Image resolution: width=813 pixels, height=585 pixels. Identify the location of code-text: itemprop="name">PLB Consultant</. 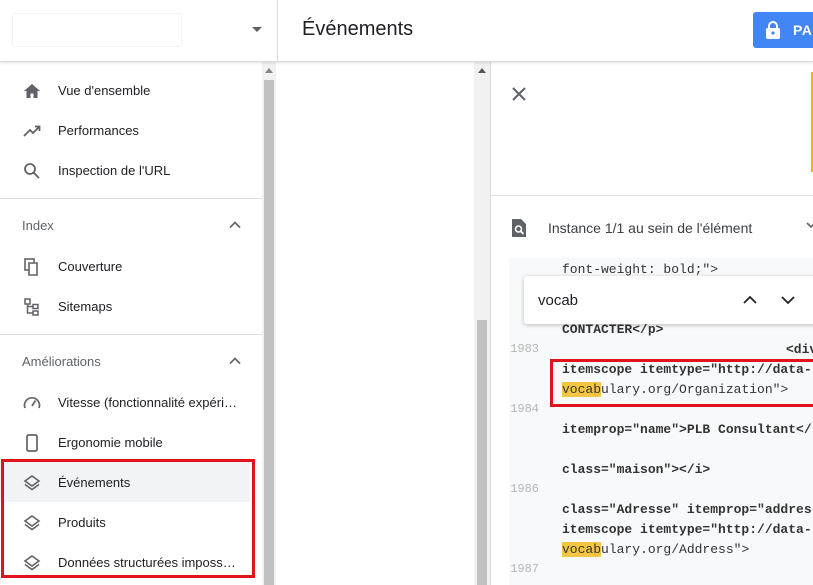
(687, 429).